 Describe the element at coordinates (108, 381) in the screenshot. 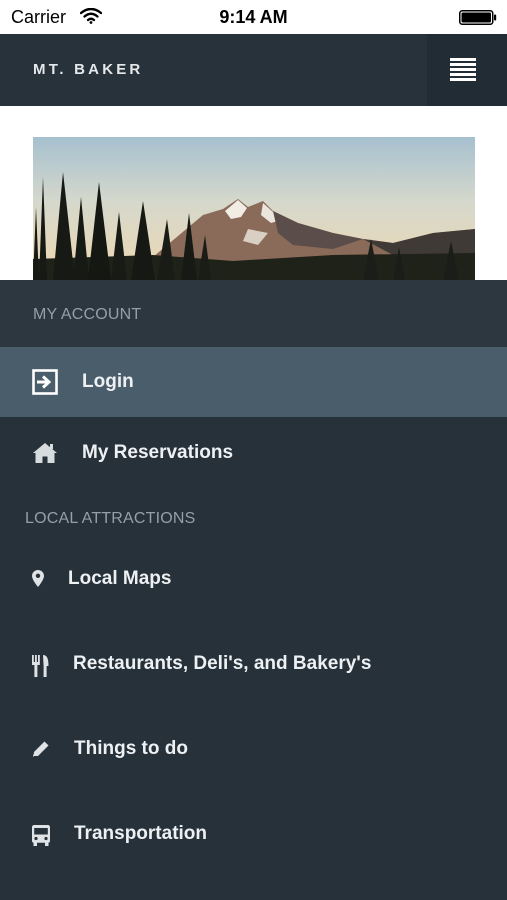

I see `menu-item-label: Login` at that location.